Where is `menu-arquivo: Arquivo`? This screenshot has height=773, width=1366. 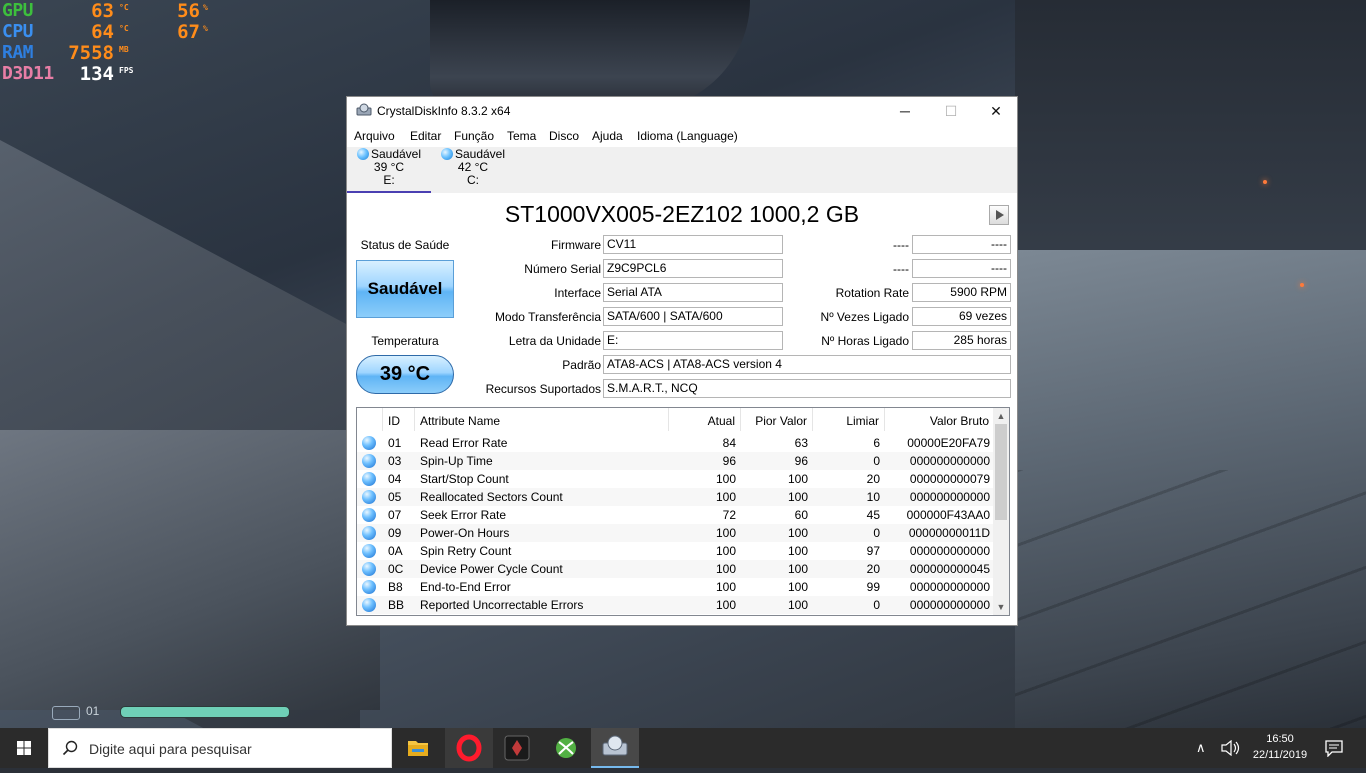
menu-arquivo: Arquivo is located at coordinates (374, 136).